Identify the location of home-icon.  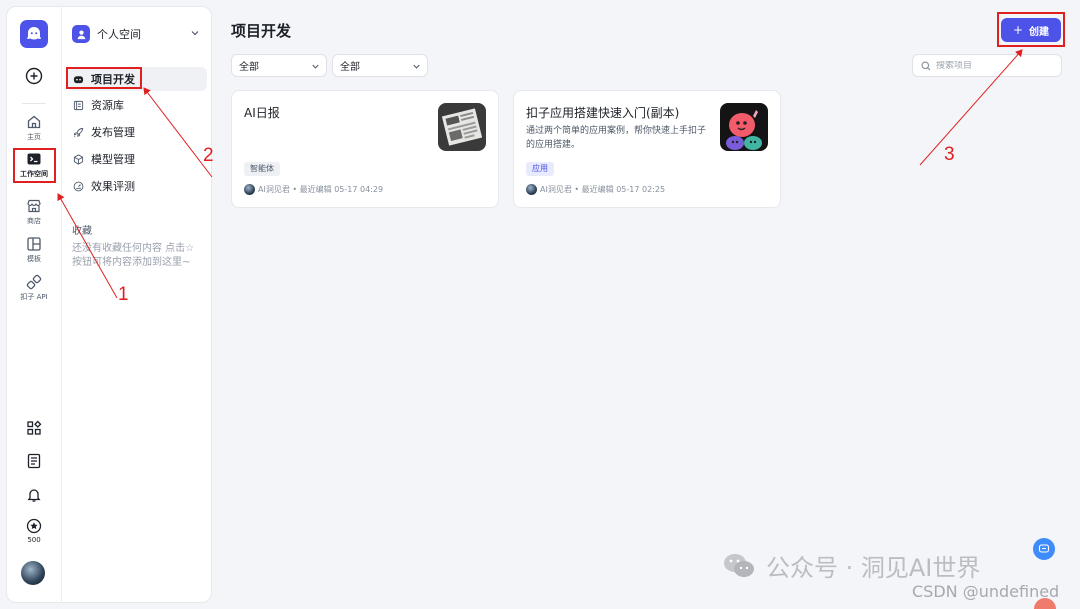
(34, 122).